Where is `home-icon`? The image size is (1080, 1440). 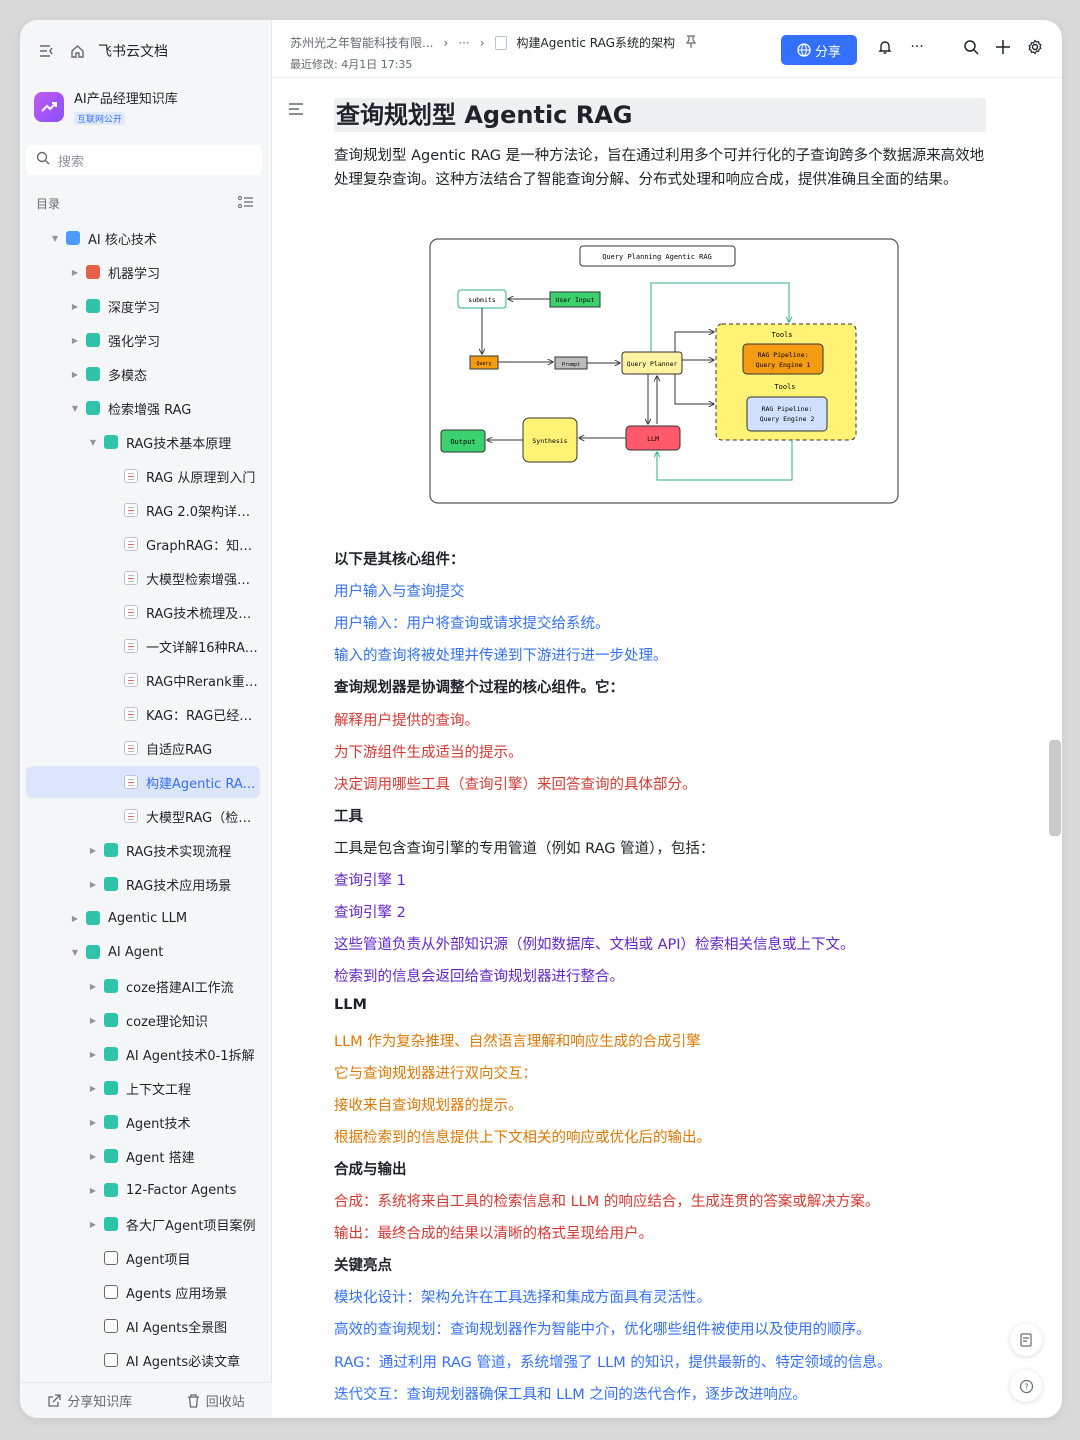 home-icon is located at coordinates (77, 51).